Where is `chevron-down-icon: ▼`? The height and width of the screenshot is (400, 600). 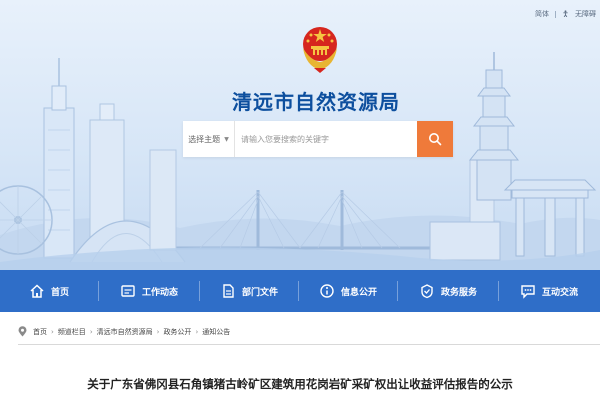
chevron-down-icon: ▼ is located at coordinates (226, 139).